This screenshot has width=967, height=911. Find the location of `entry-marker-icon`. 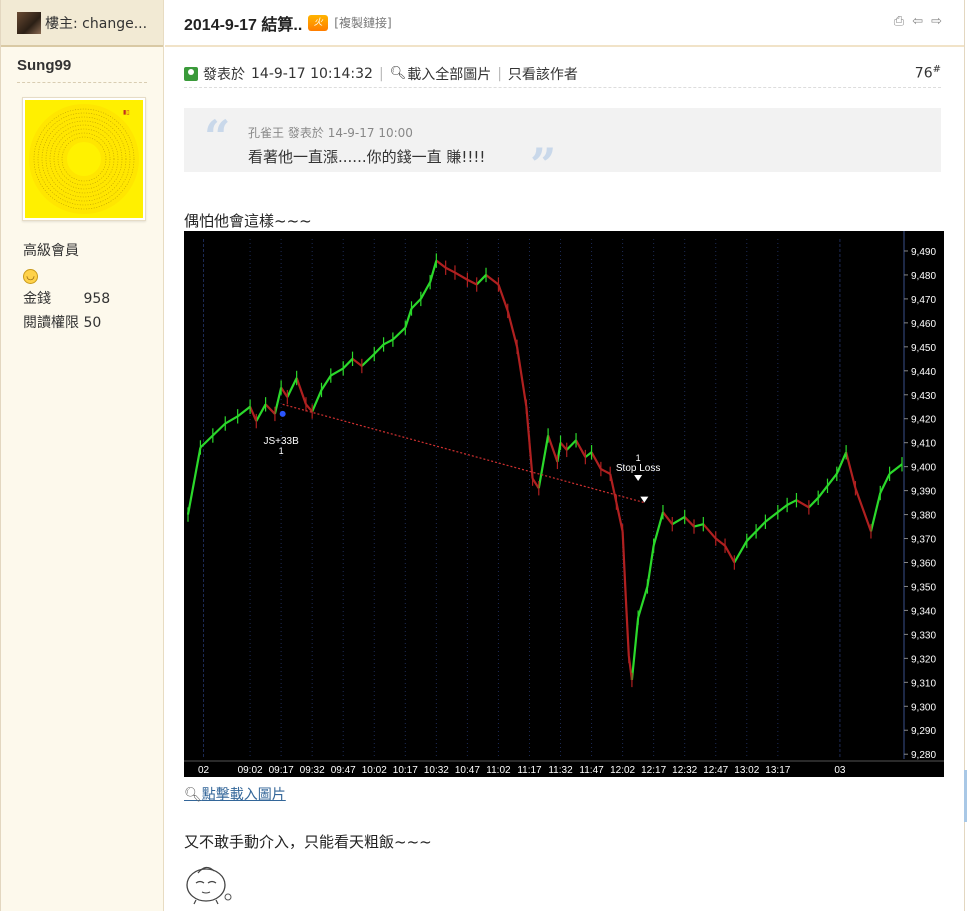

entry-marker-icon is located at coordinates (282, 413).